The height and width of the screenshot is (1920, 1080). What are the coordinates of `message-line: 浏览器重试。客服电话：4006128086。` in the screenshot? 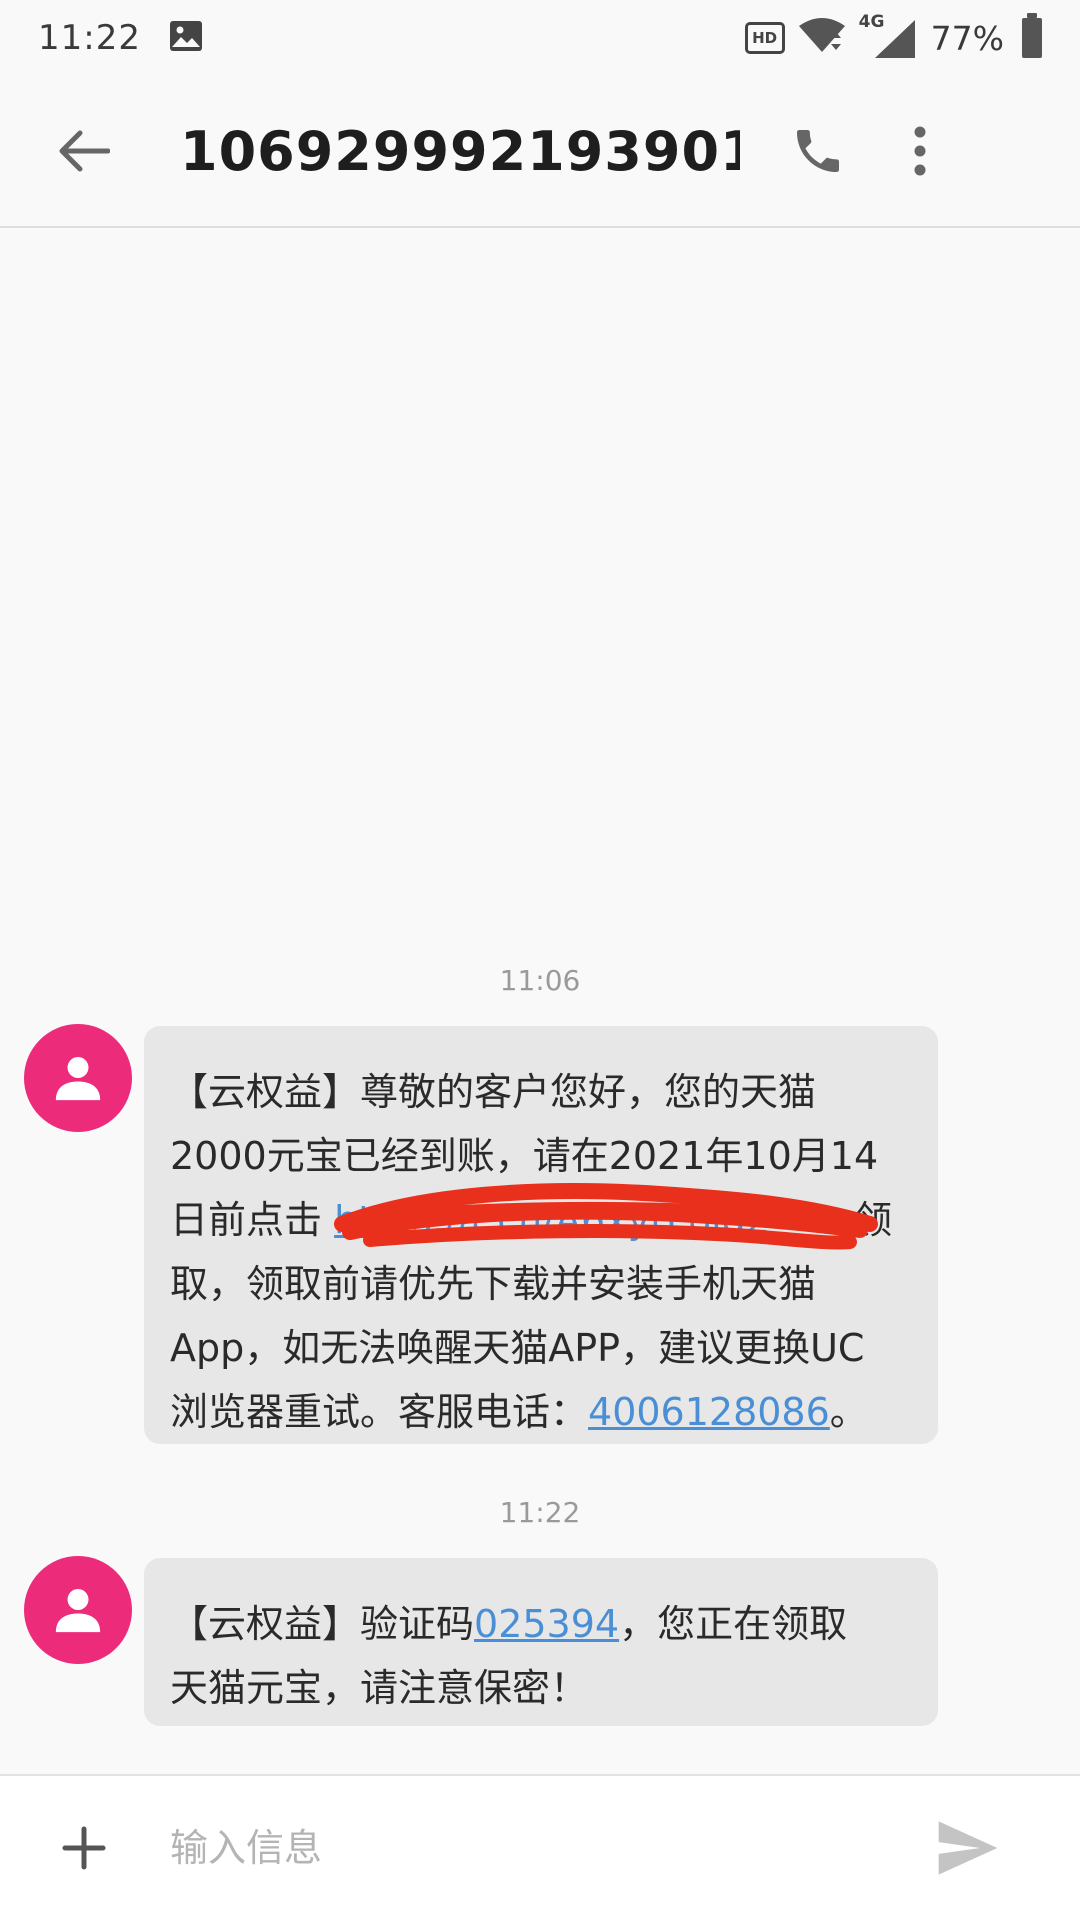 It's located at (542, 1412).